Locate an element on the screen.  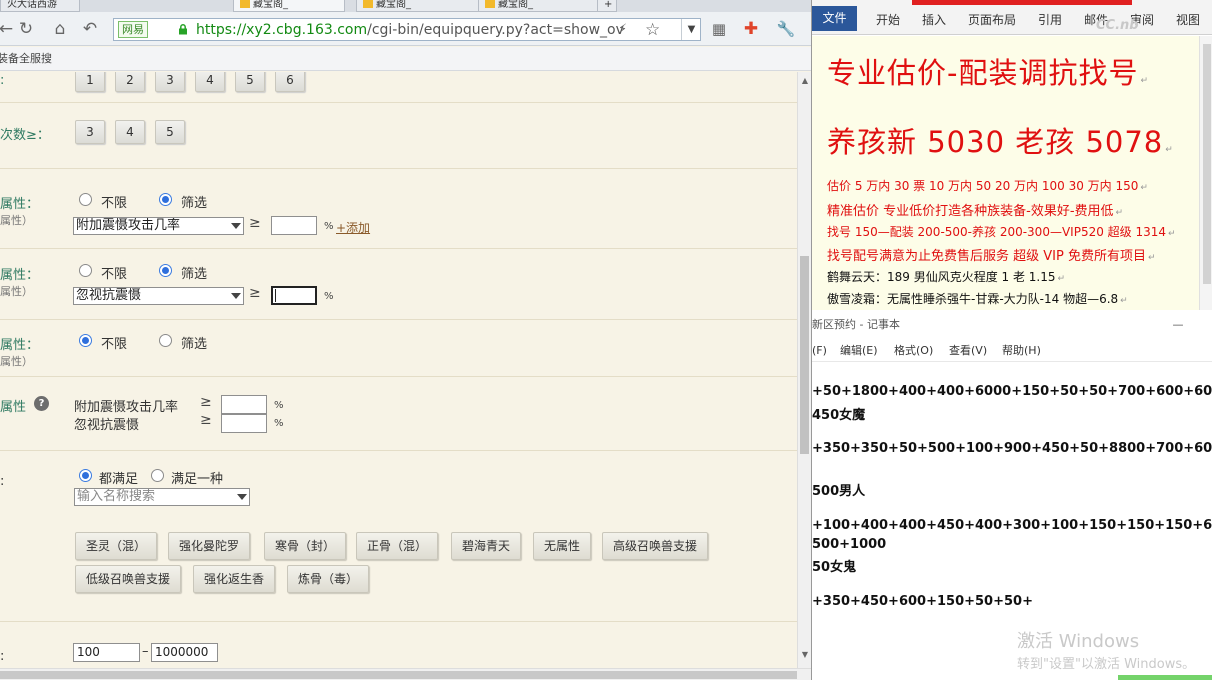
menu-view: 查看(V) is located at coordinates (968, 351).